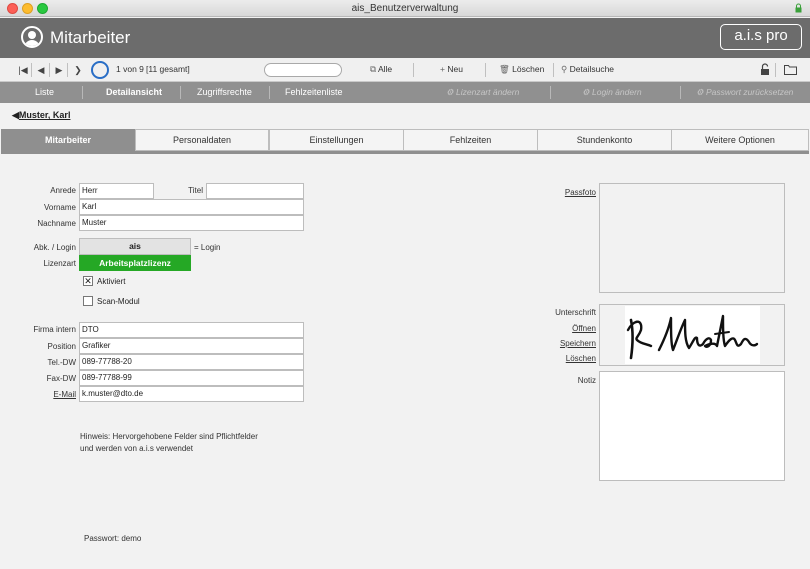 This screenshot has height=569, width=810. What do you see at coordinates (191, 223) in the screenshot?
I see `nachname-field: Muster` at bounding box center [191, 223].